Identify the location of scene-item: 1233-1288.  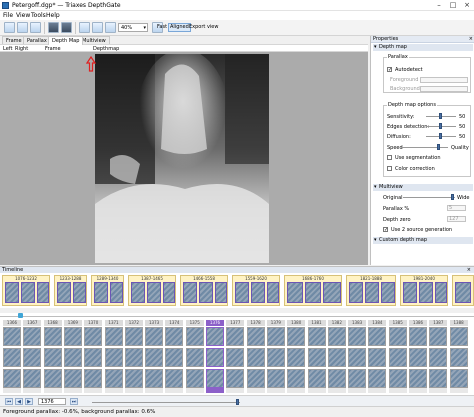
(70, 290).